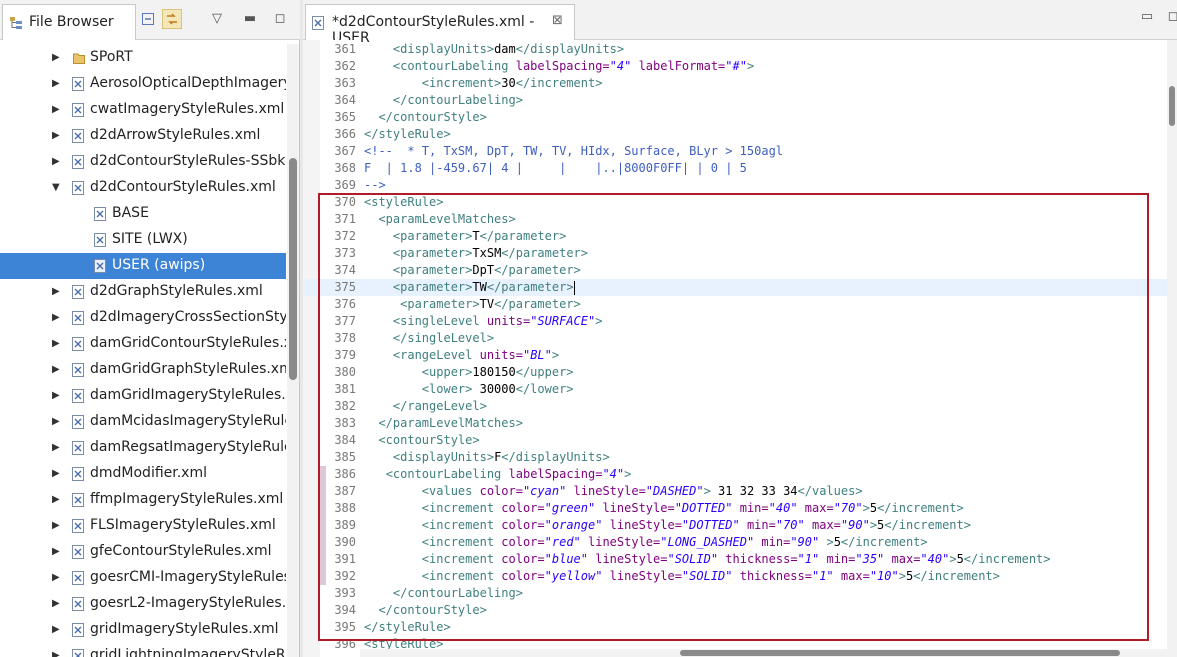 Image resolution: width=1177 pixels, height=657 pixels. Describe the element at coordinates (735, 117) in the screenshot. I see `code-line: 365 </contourStyle>` at that location.